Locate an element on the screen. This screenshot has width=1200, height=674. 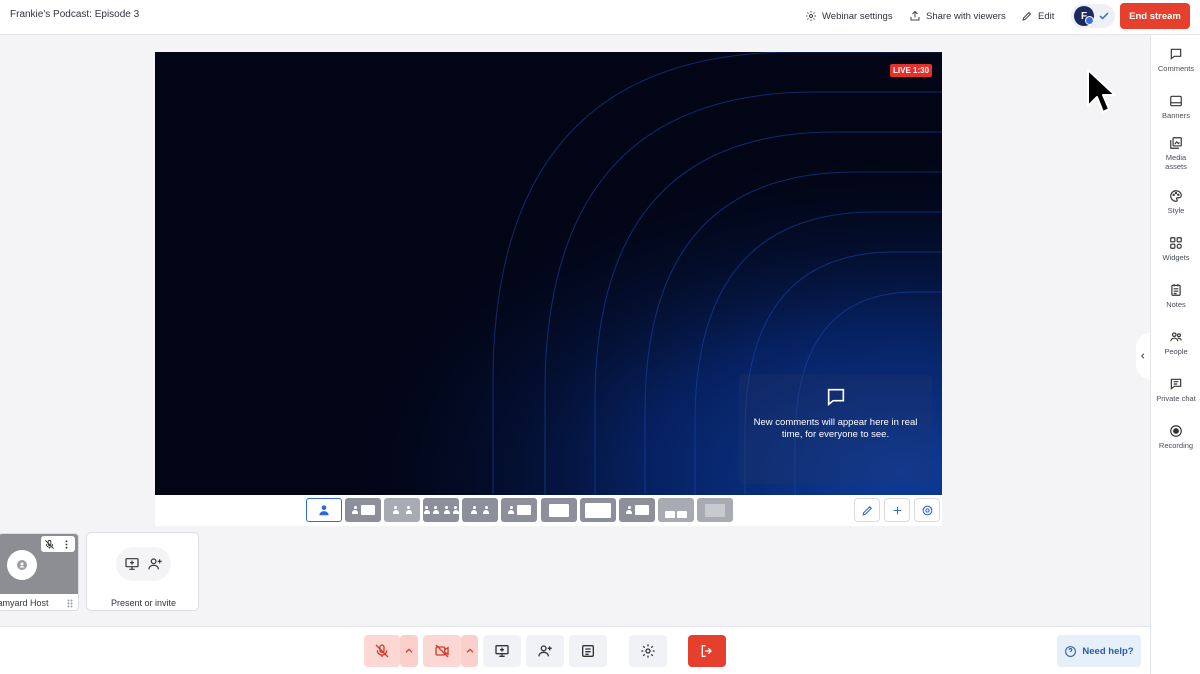
plus-icon is located at coordinates (897, 510).